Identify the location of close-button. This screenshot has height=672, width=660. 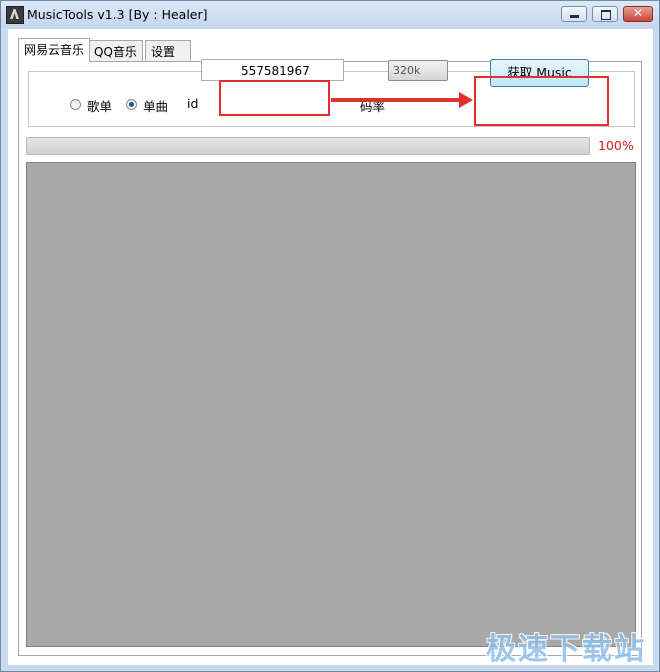
(638, 14).